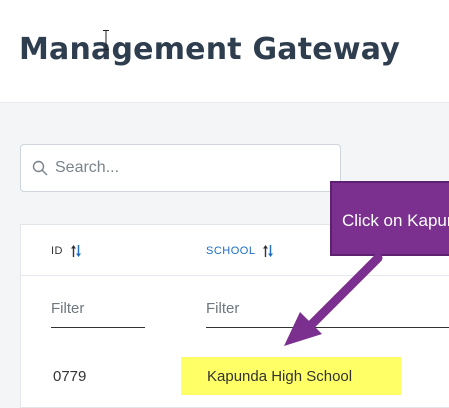 The width and height of the screenshot is (449, 408). What do you see at coordinates (106, 40) in the screenshot?
I see `text-cursor-icon` at bounding box center [106, 40].